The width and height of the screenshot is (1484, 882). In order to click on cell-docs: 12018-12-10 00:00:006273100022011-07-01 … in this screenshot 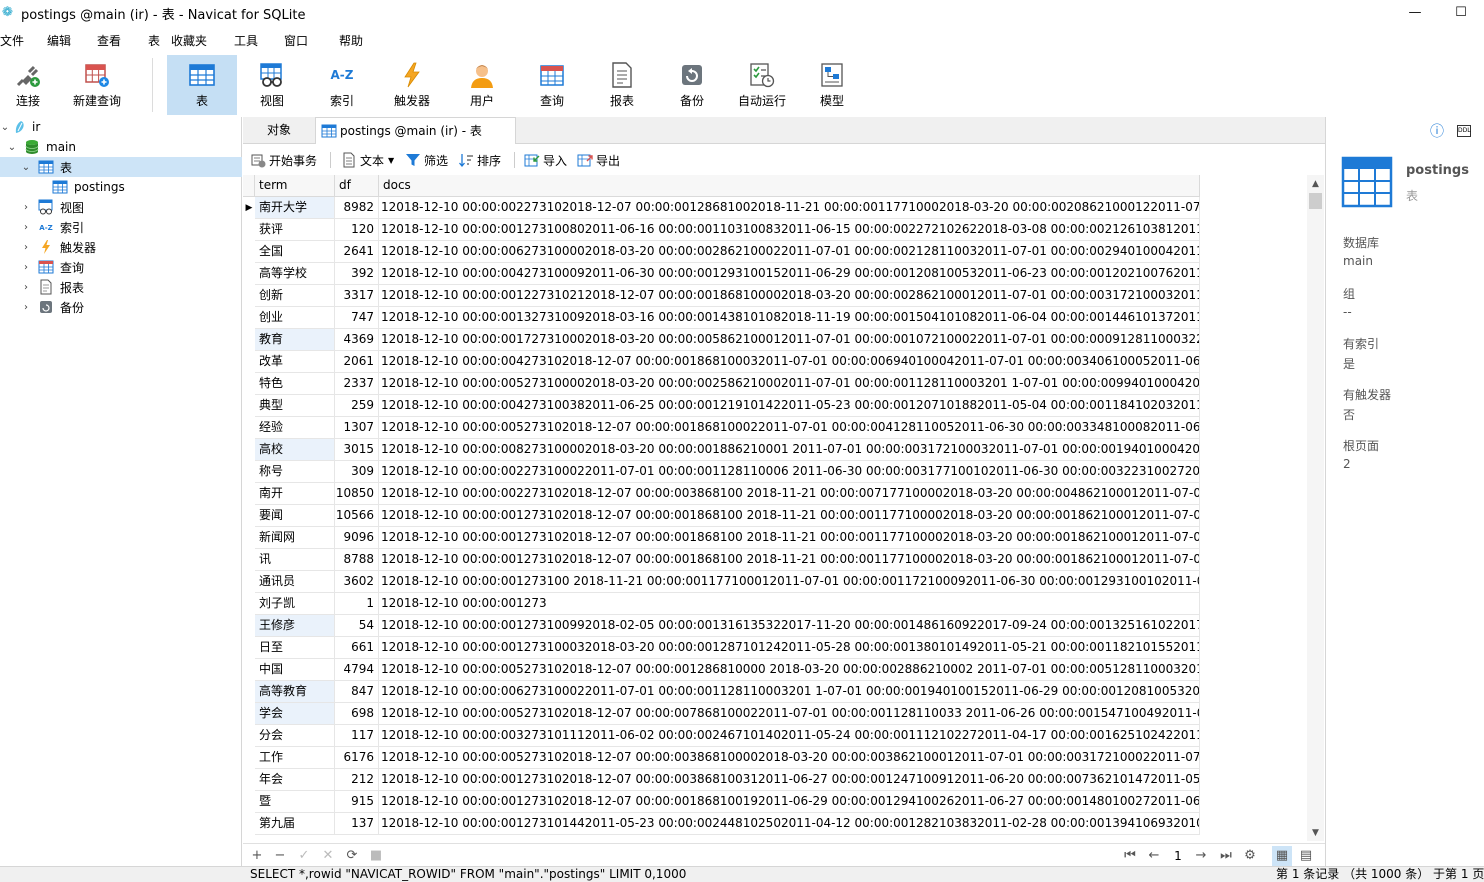, I will do `click(789, 692)`.